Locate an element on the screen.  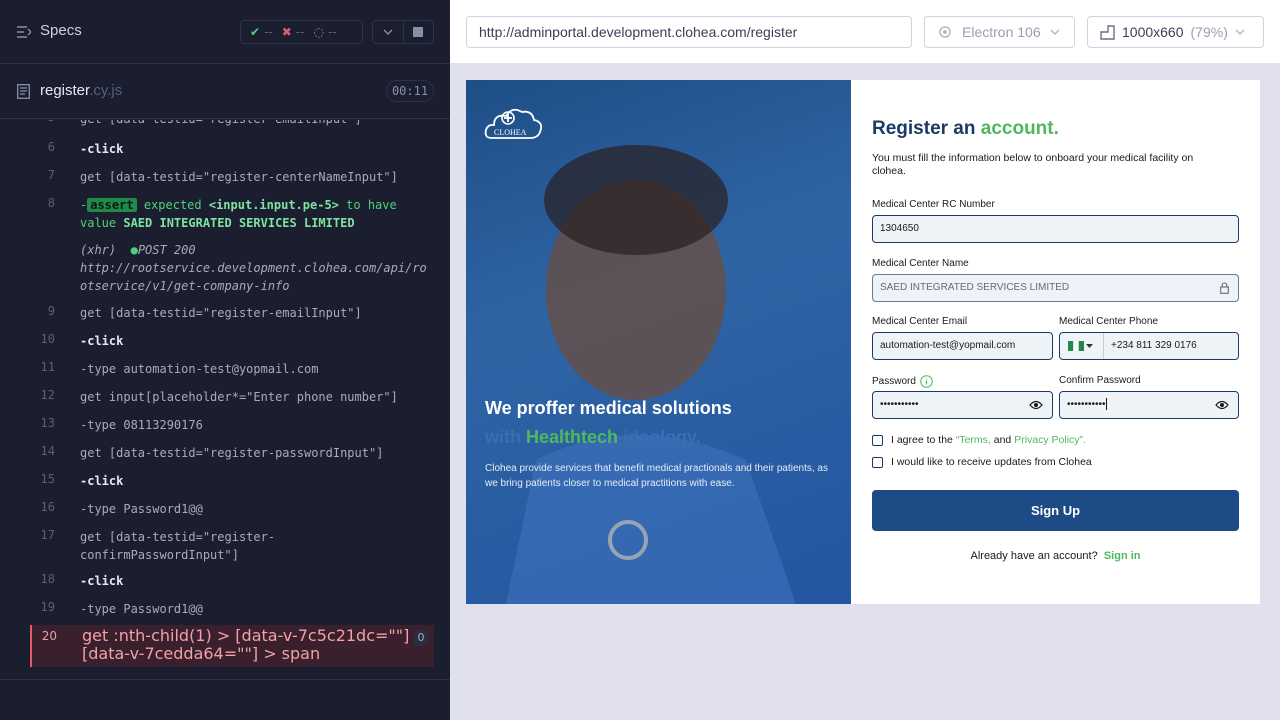
line-number: 18 is located at coordinates (47, 579).